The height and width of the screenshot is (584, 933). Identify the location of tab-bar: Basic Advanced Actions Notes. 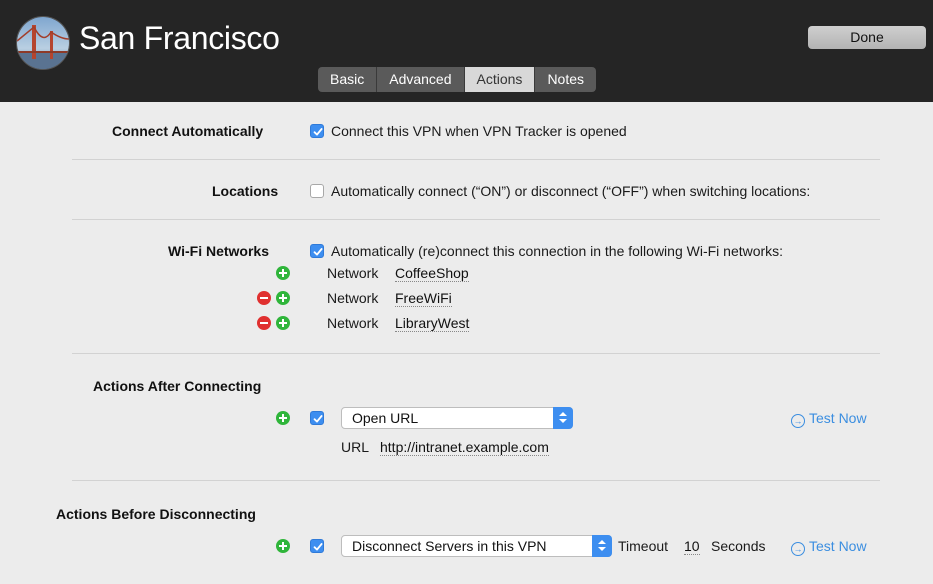
(457, 79).